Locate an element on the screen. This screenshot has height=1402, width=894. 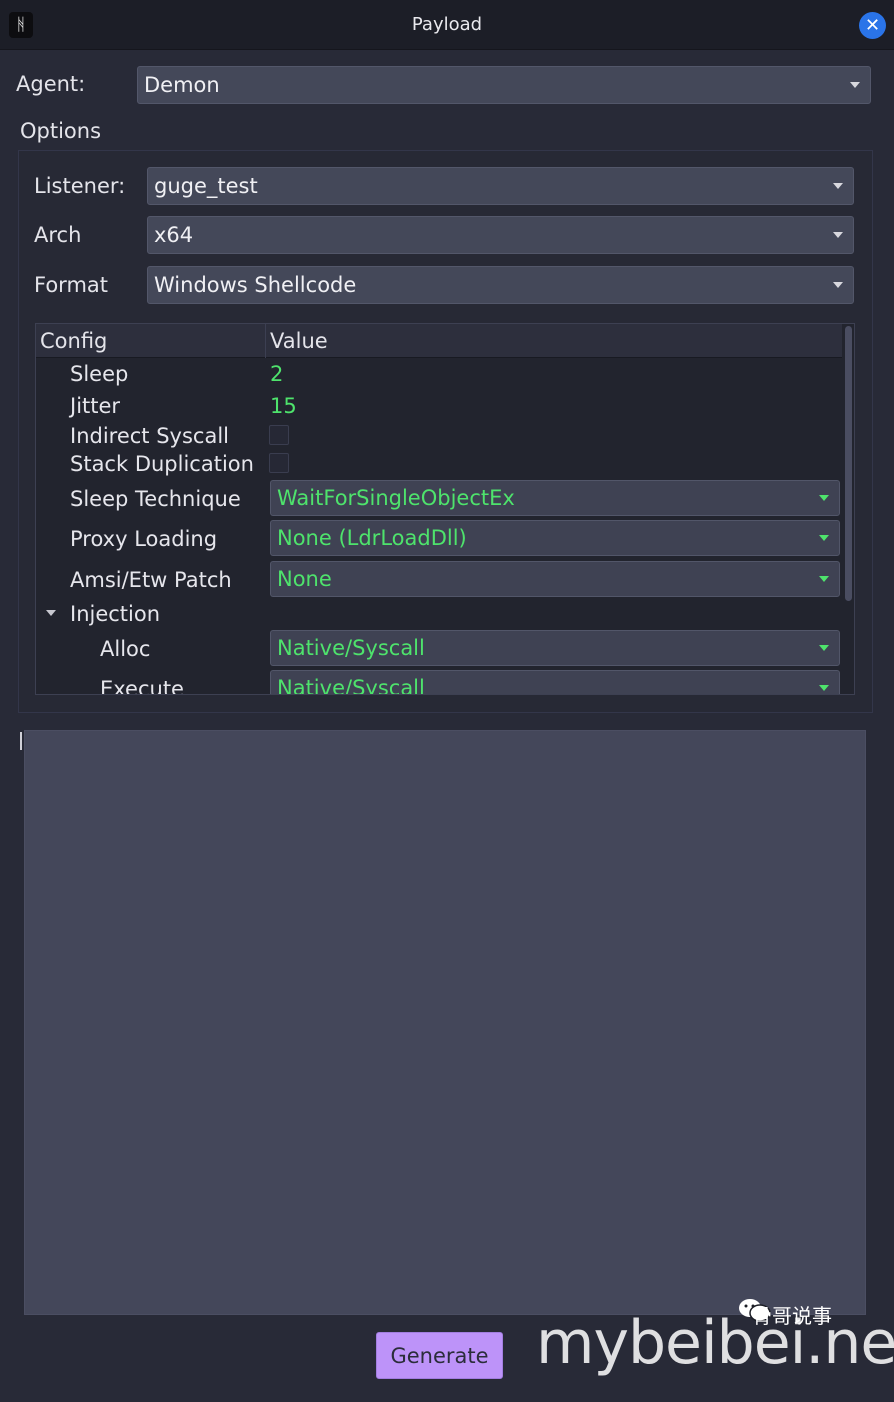
amsi-etw-patch-label: Amsi/Etw Patch is located at coordinates (151, 580).